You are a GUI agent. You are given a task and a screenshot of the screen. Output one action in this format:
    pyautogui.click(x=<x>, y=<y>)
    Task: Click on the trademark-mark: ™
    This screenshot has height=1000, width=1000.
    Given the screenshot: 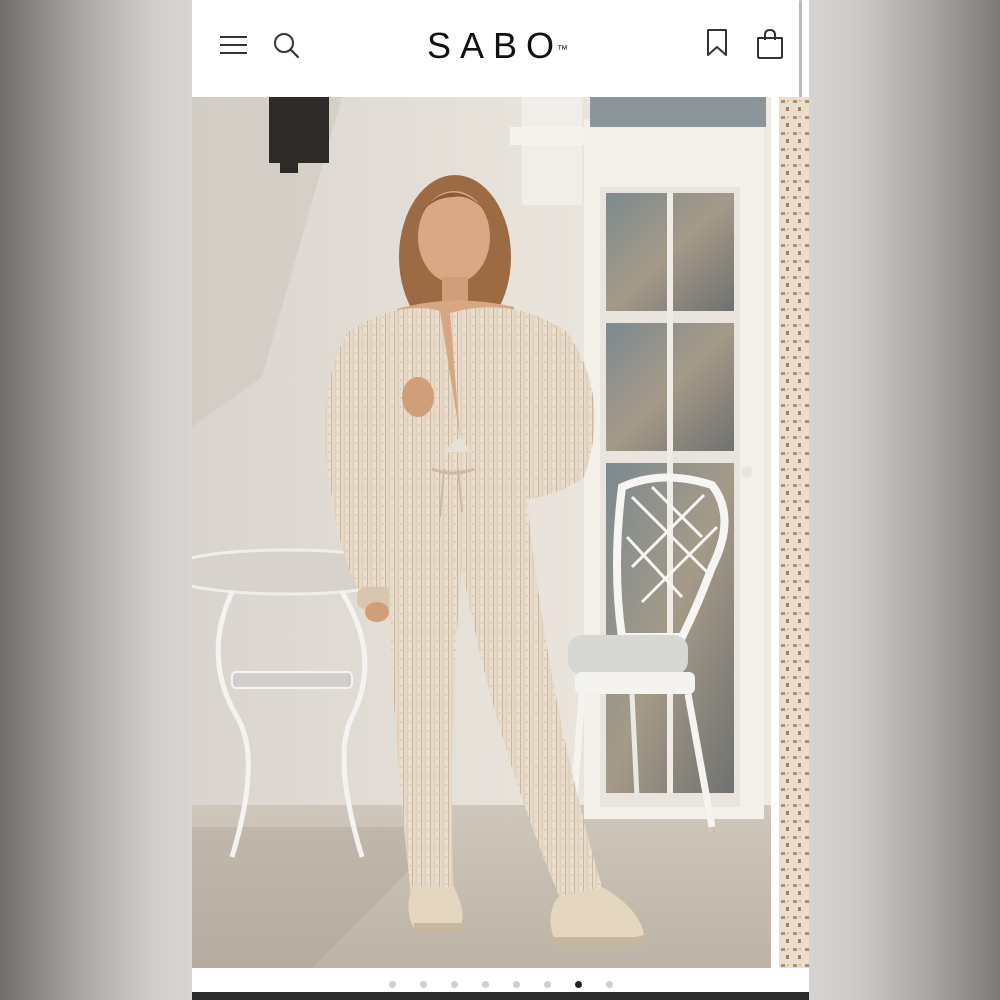 What is the action you would take?
    pyautogui.click(x=563, y=50)
    